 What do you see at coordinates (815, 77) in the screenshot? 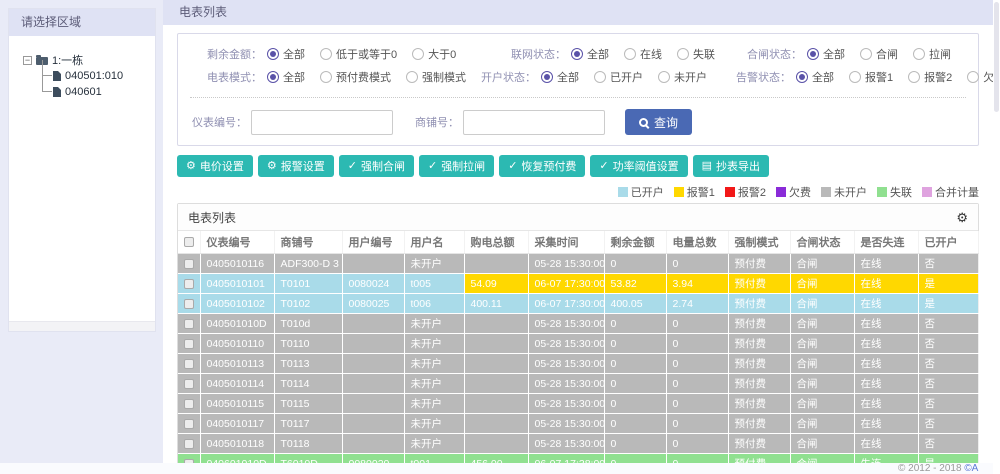
I see `radio-option-alarm-status: 全部` at bounding box center [815, 77].